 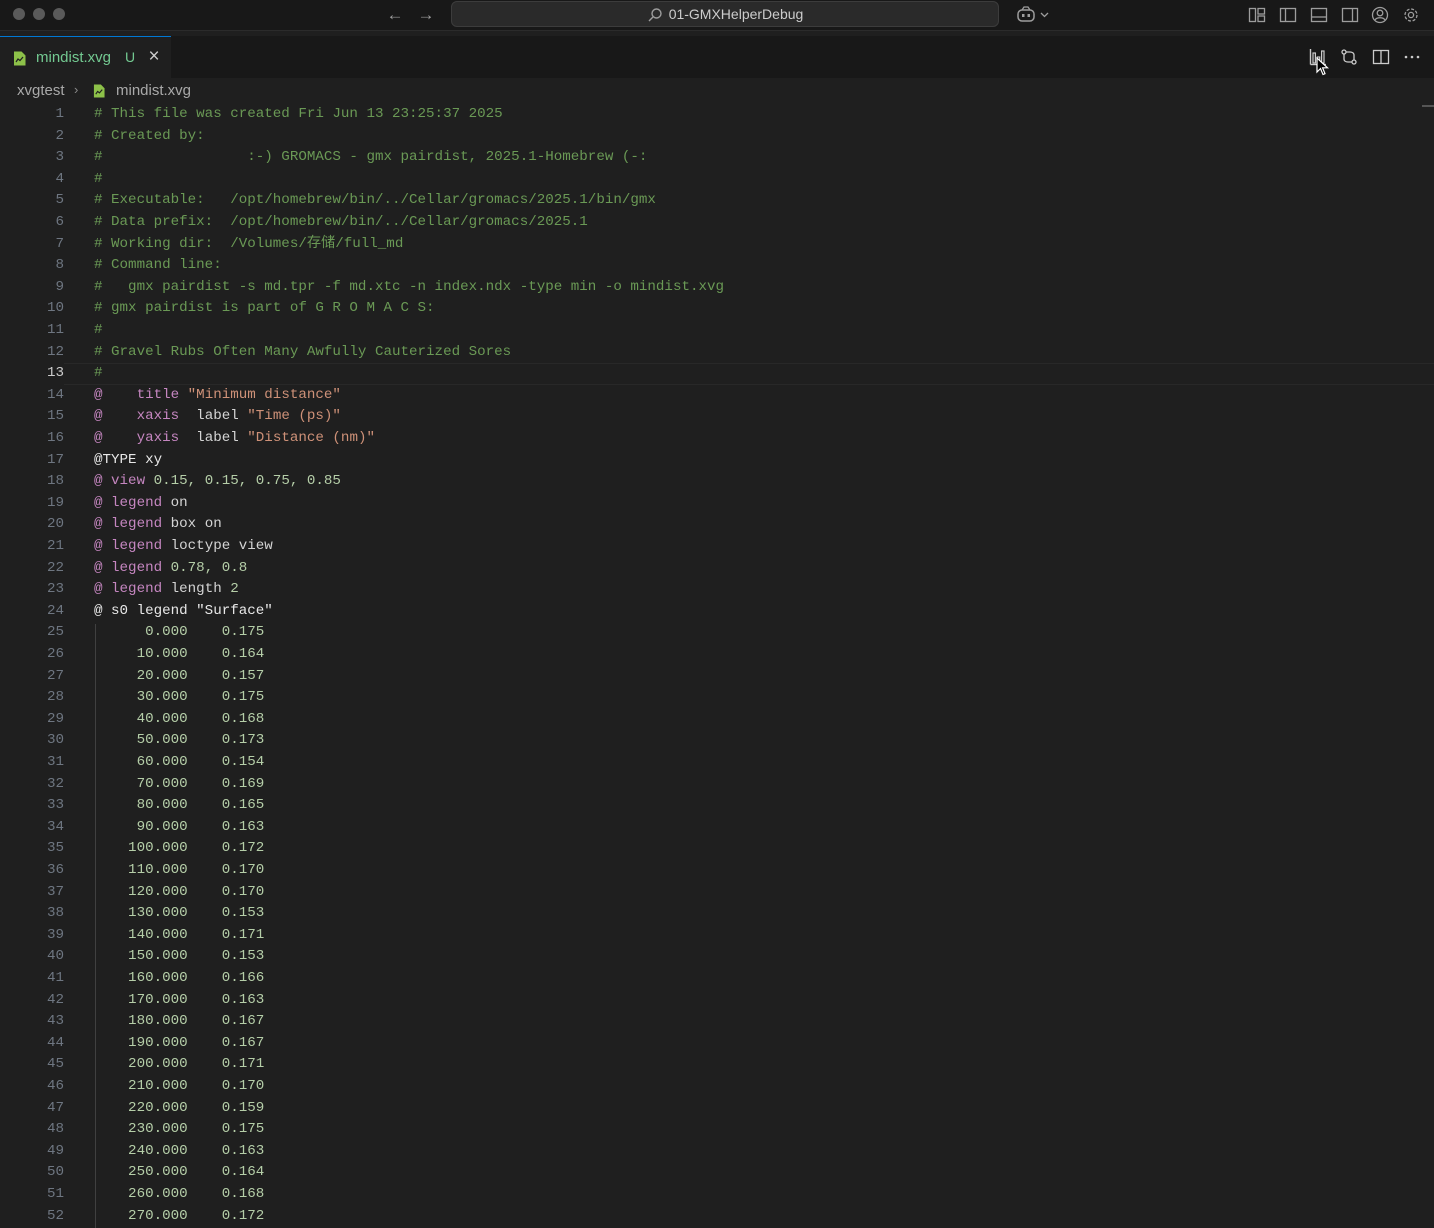 What do you see at coordinates (711, 633) in the screenshot?
I see `code-line: 25 0.000 0.175` at bounding box center [711, 633].